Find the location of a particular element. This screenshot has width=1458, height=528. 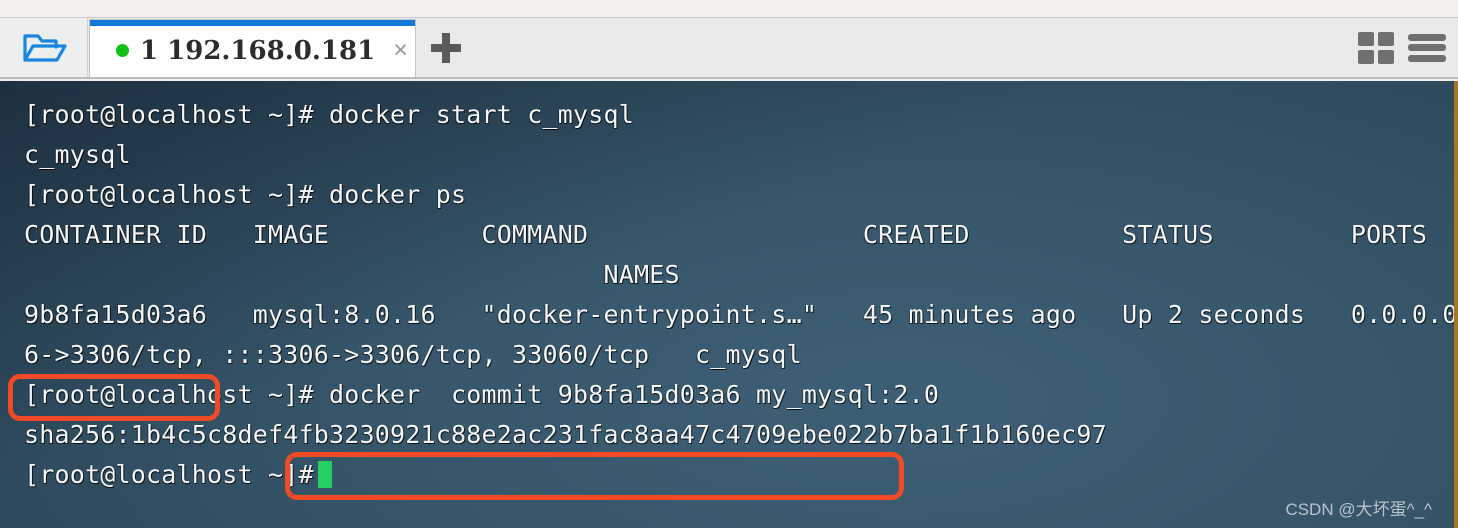

tab-active-192-168-0-181: 1 192.168.0.181 × is located at coordinates (252, 48).